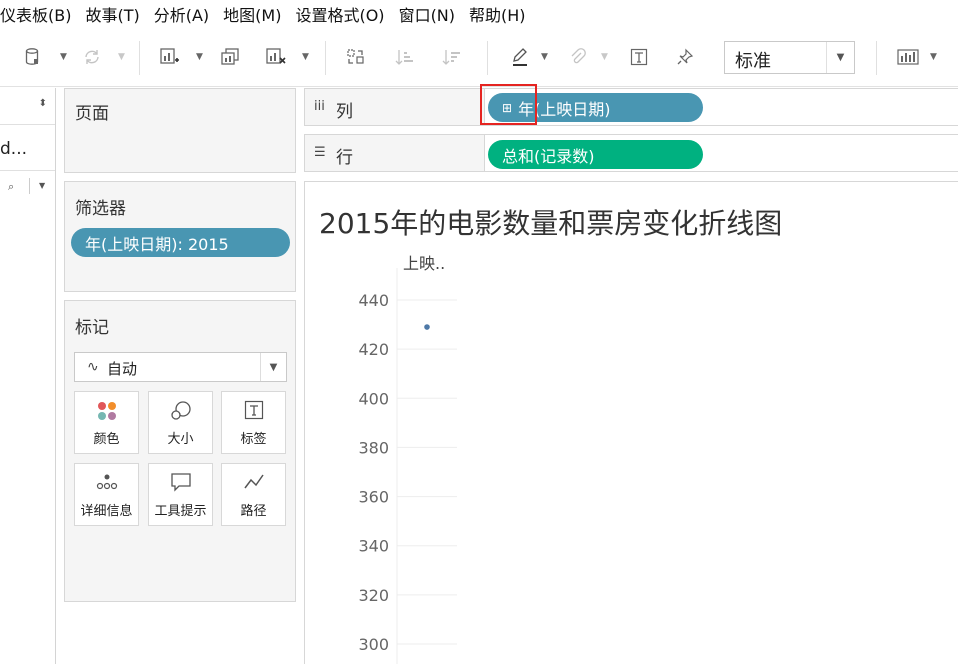  Describe the element at coordinates (789, 57) in the screenshot. I see `fit-dropdown: 标准 ▼` at that location.